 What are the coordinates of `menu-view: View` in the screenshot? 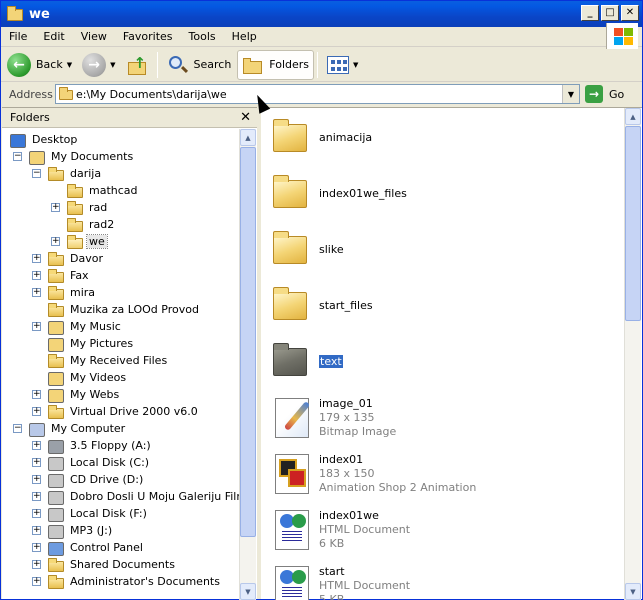 It's located at (94, 36).